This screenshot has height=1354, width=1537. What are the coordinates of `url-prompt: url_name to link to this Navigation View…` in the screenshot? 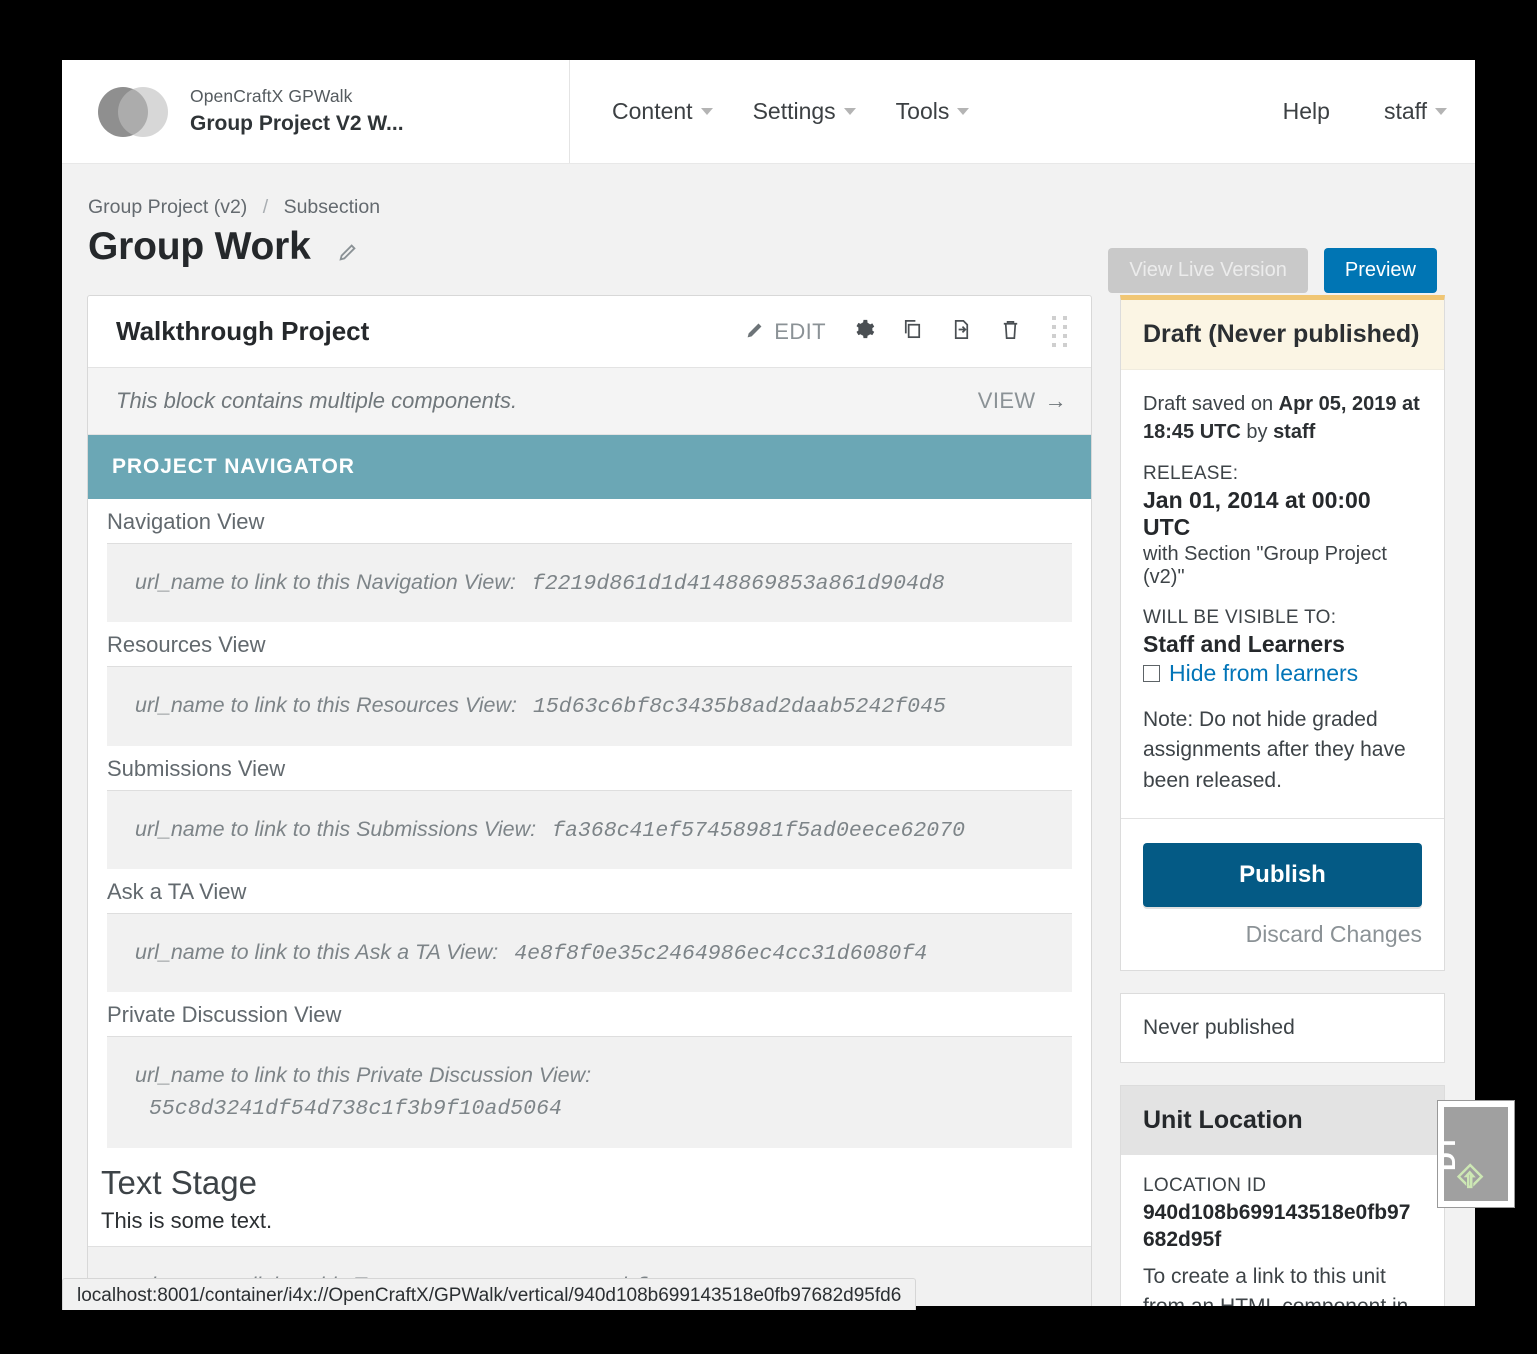 It's located at (325, 582).